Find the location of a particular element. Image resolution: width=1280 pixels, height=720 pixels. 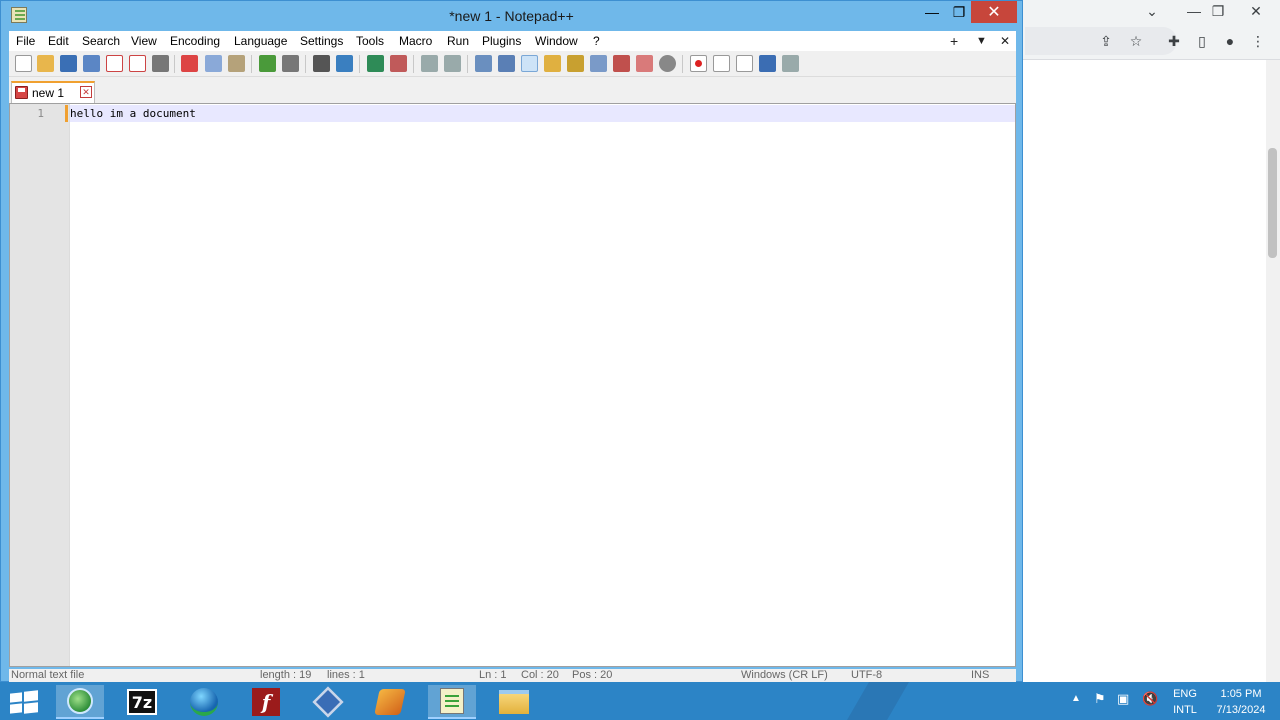

close-icon: ✕ is located at coordinates (1256, 11).